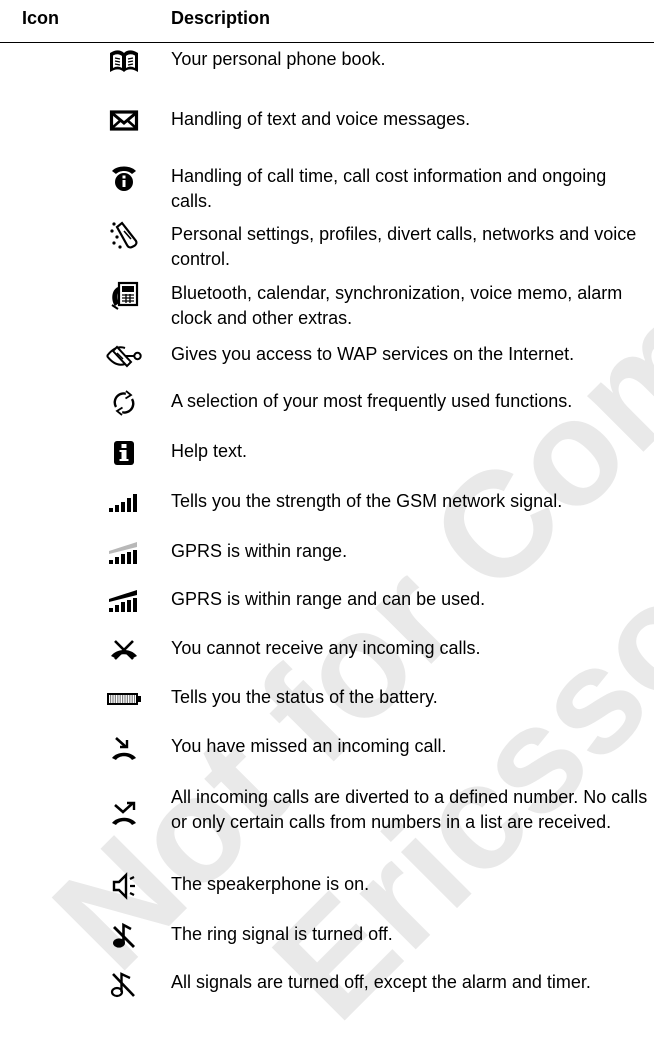 Image resolution: width=654 pixels, height=1052 pixels. I want to click on table-row: Handling of text and voice messages., so click(327, 126).